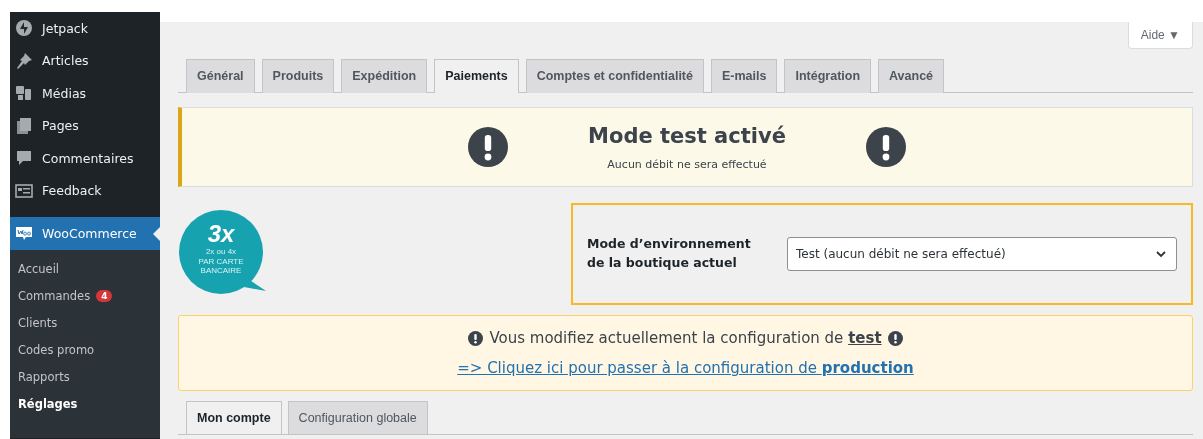 This screenshot has width=1203, height=439. Describe the element at coordinates (85, 233) in the screenshot. I see `sidebar-item: WooCommerce` at that location.